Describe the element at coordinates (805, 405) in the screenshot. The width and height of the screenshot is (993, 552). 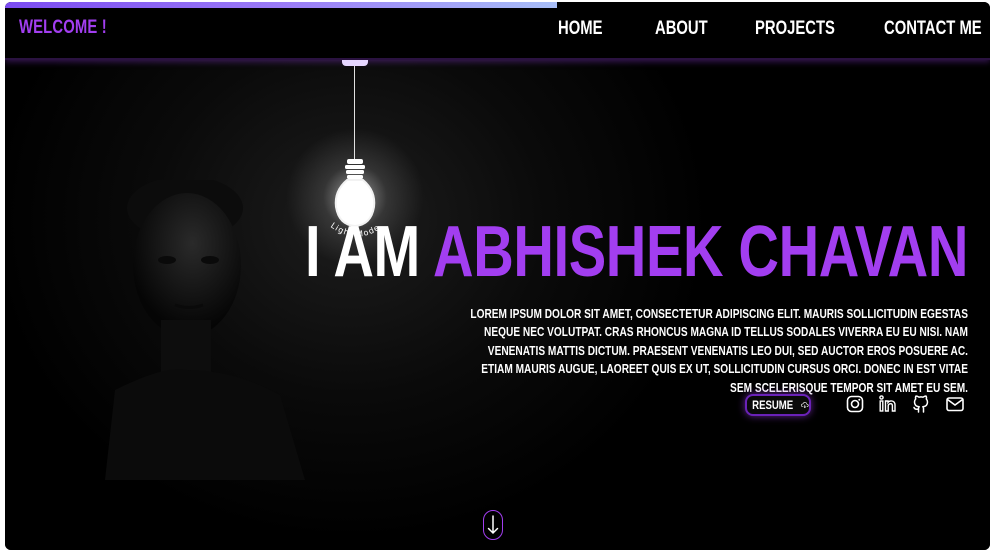
I see `cloud-download-icon` at that location.